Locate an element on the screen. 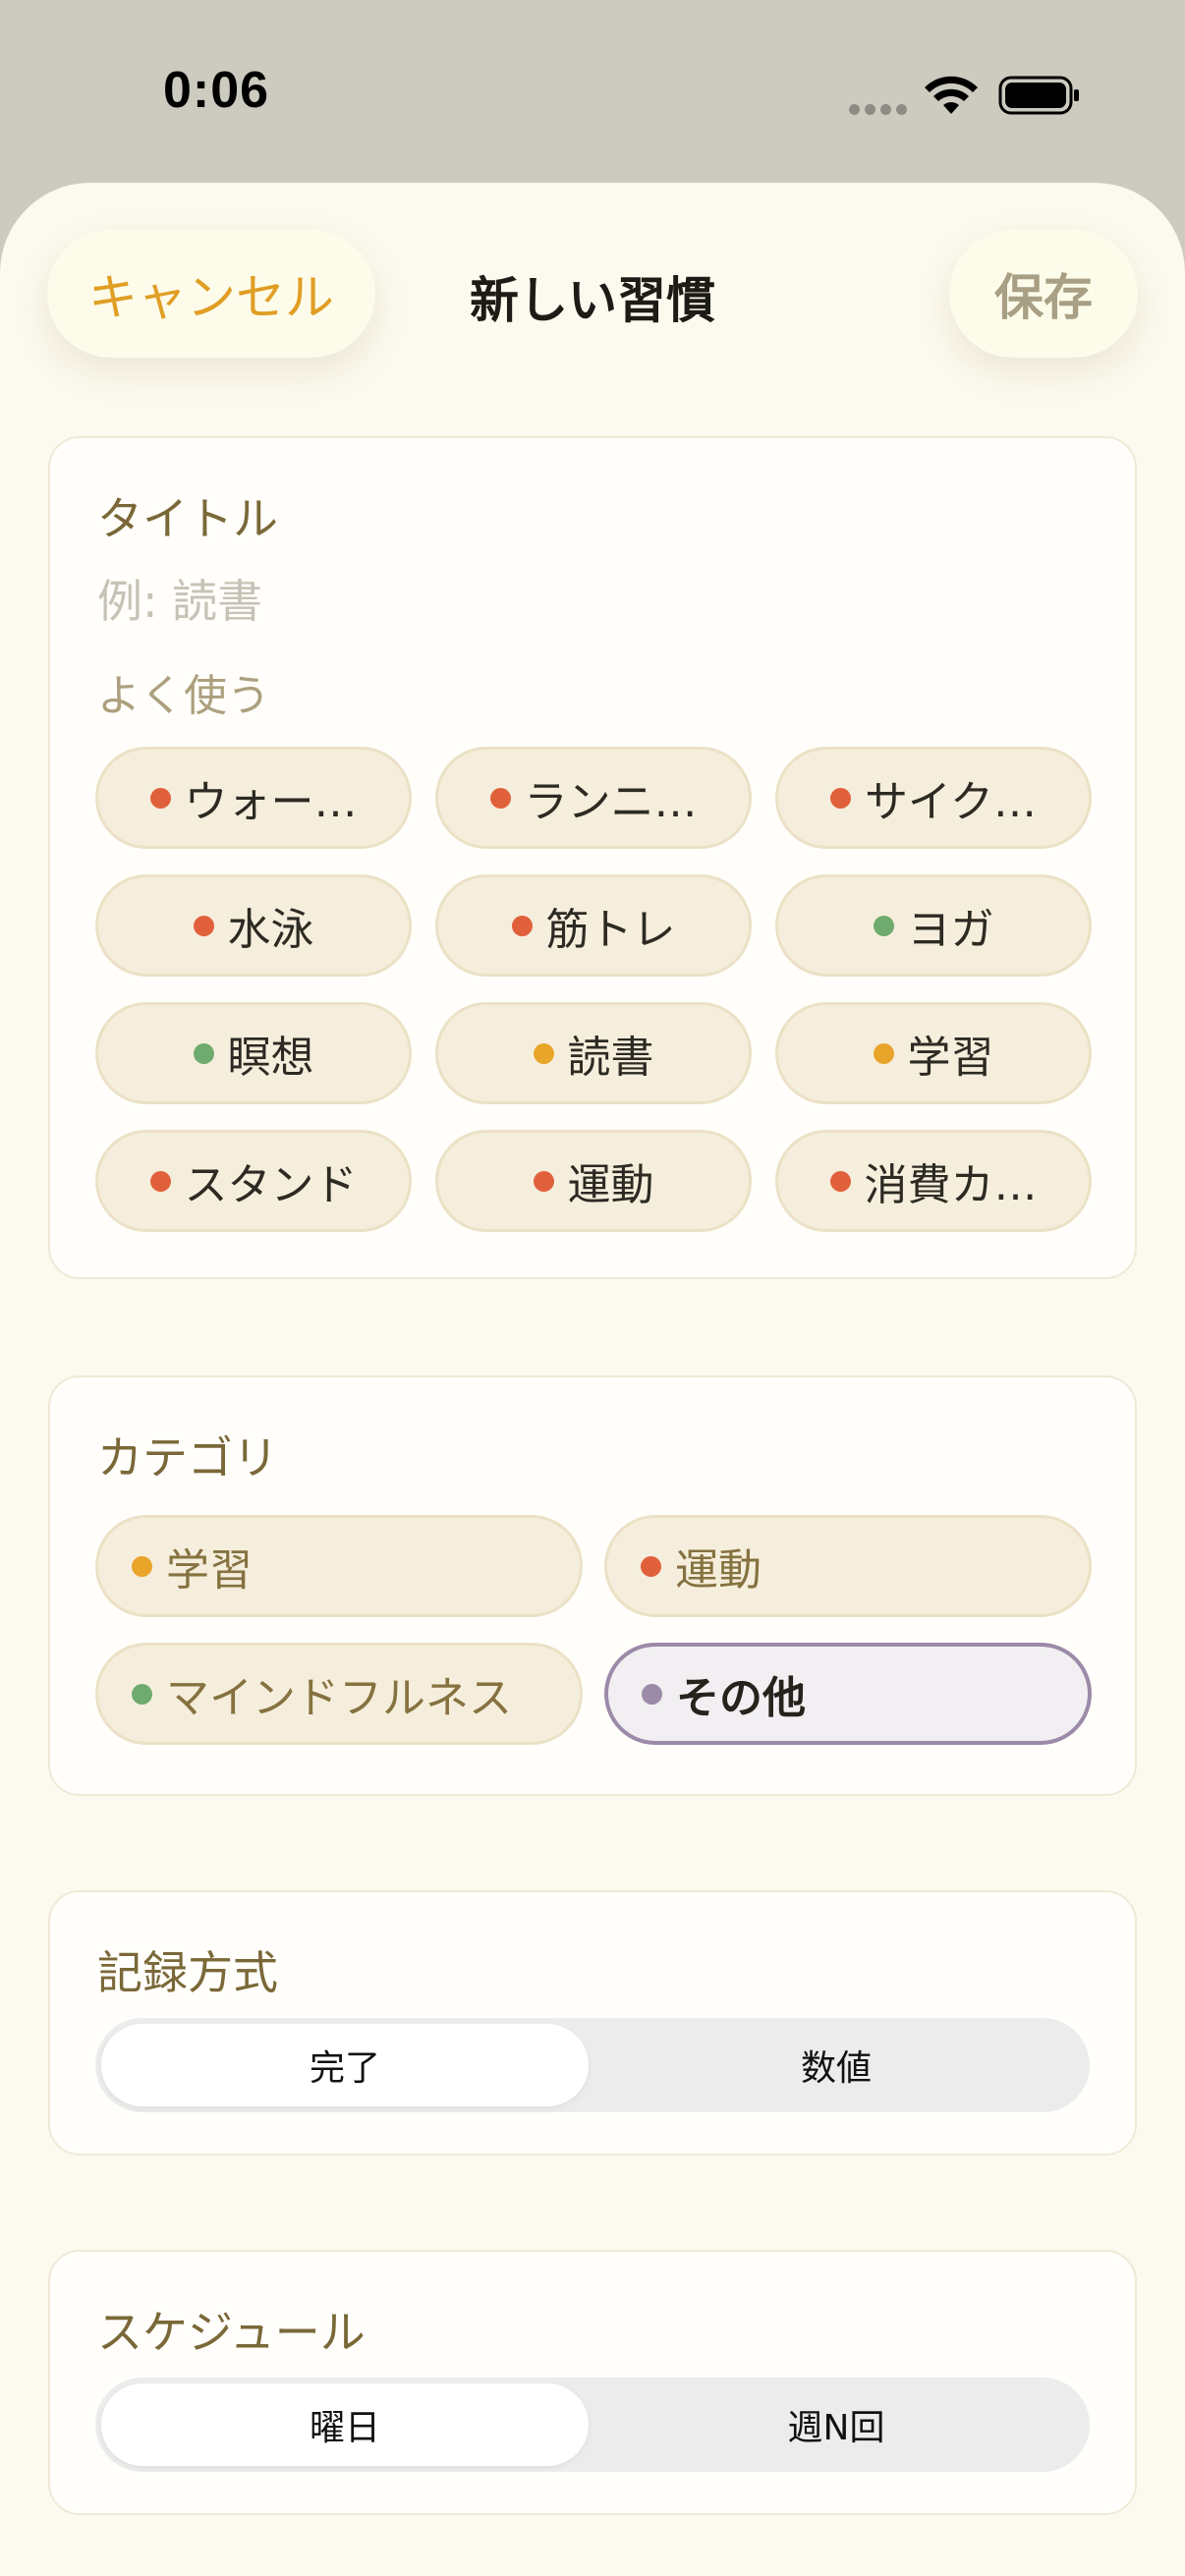 This screenshot has height=2576, width=1185. frequent-chip-meditation: 瞑想 is located at coordinates (254, 1053).